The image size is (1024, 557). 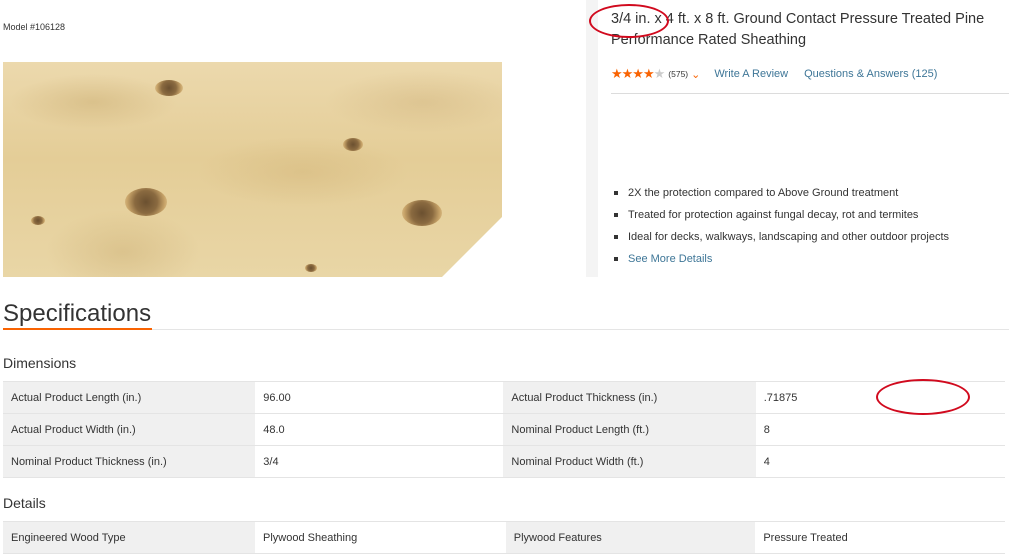 I want to click on spec-label: Actual Product Width (in.), so click(x=129, y=429).